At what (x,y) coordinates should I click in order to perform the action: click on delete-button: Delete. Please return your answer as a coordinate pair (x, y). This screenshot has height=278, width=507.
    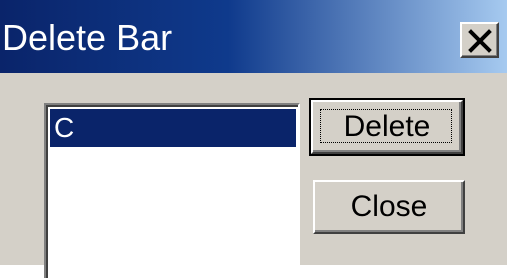
    Looking at the image, I should click on (387, 127).